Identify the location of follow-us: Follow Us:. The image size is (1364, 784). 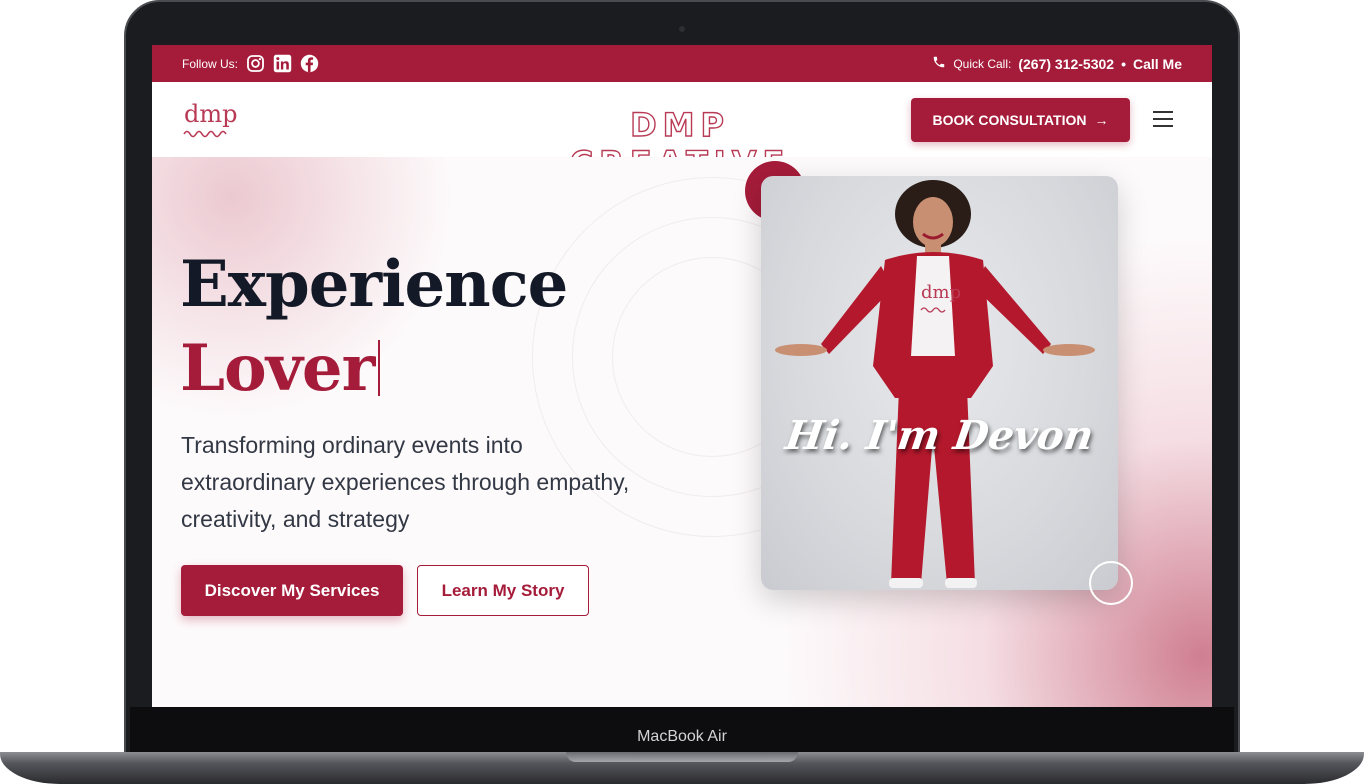
(250, 63).